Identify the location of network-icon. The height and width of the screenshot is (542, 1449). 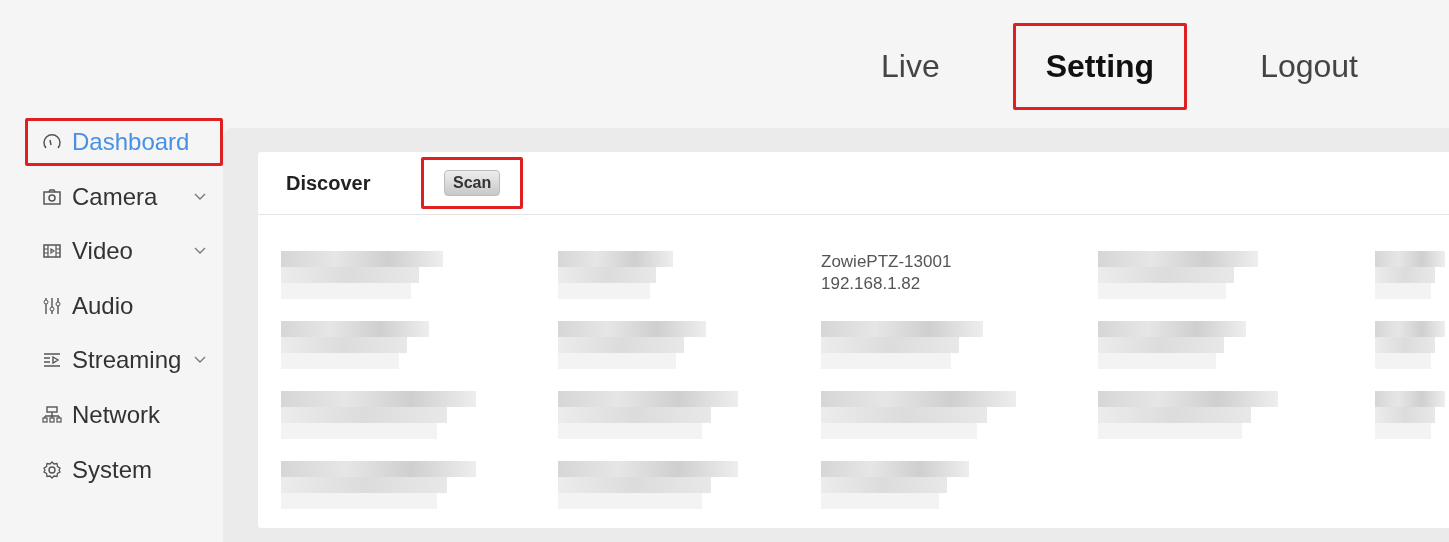
(52, 414).